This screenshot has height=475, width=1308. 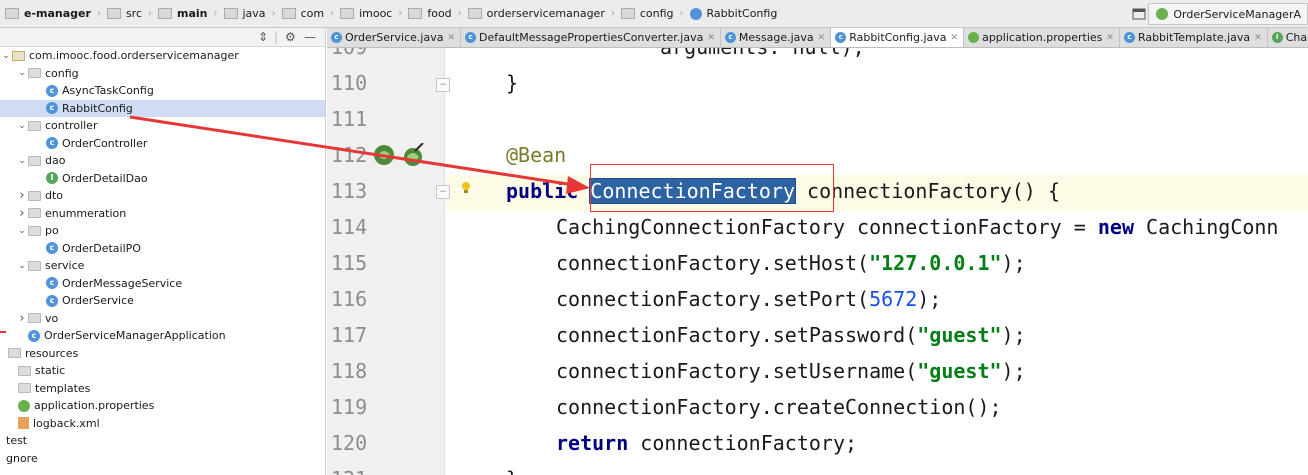 What do you see at coordinates (386, 261) in the screenshot?
I see `editor-gutter: 109 110 111 112 113 114 115 116 117 118 119 120 121` at bounding box center [386, 261].